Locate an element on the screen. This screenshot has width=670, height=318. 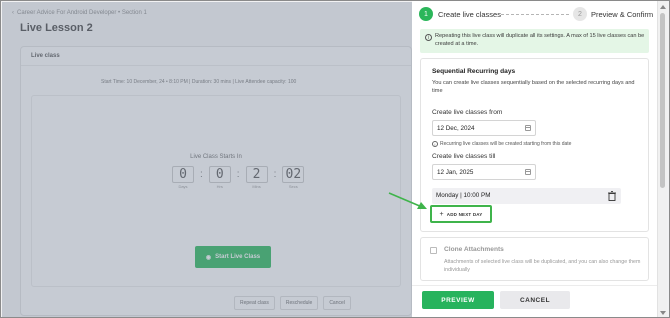
trash-icon is located at coordinates (612, 196).